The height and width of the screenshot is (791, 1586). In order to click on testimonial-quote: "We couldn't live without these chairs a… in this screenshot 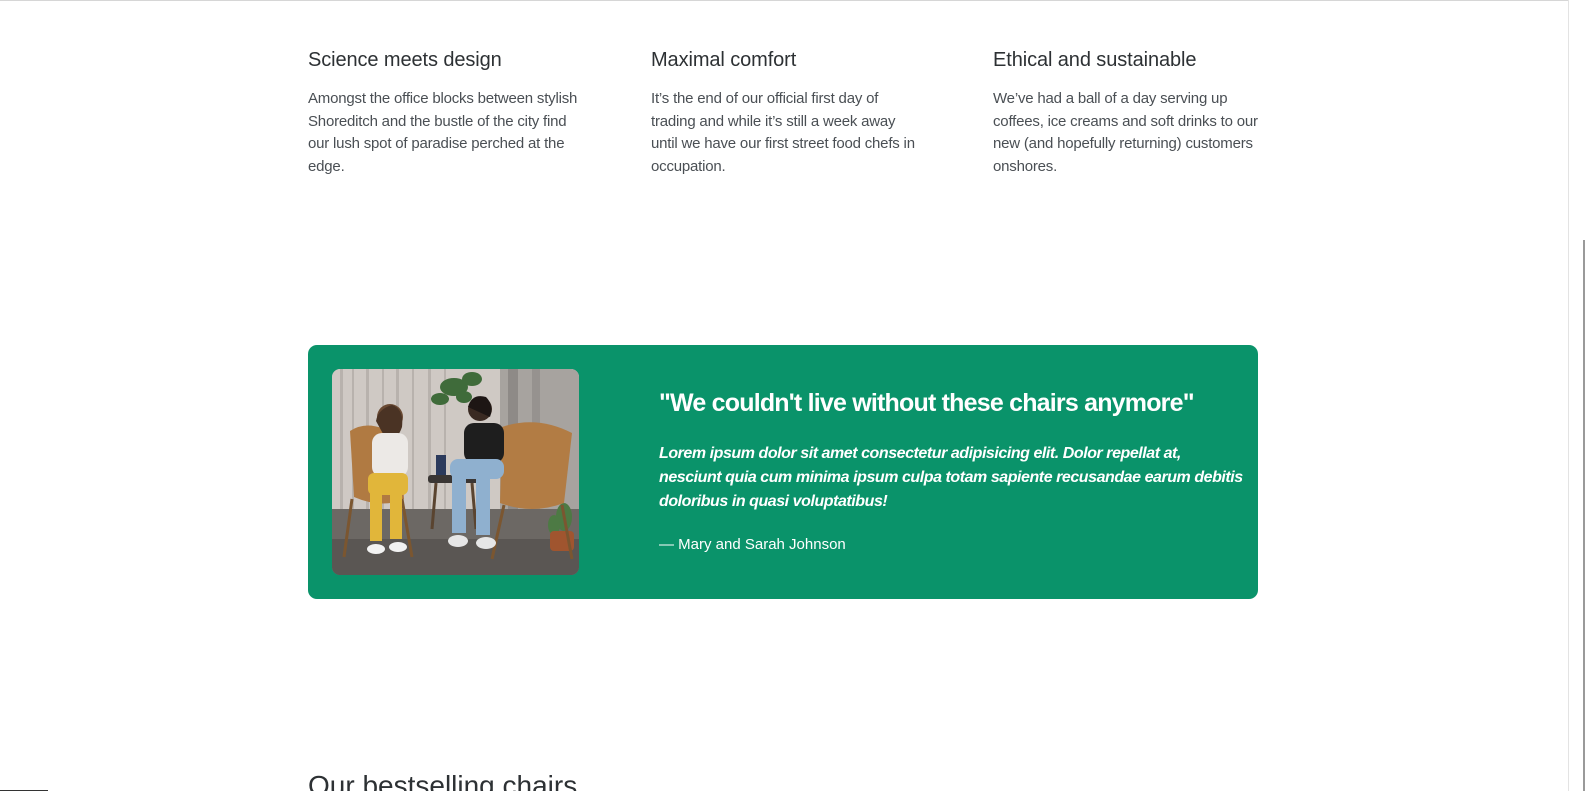, I will do `click(927, 403)`.